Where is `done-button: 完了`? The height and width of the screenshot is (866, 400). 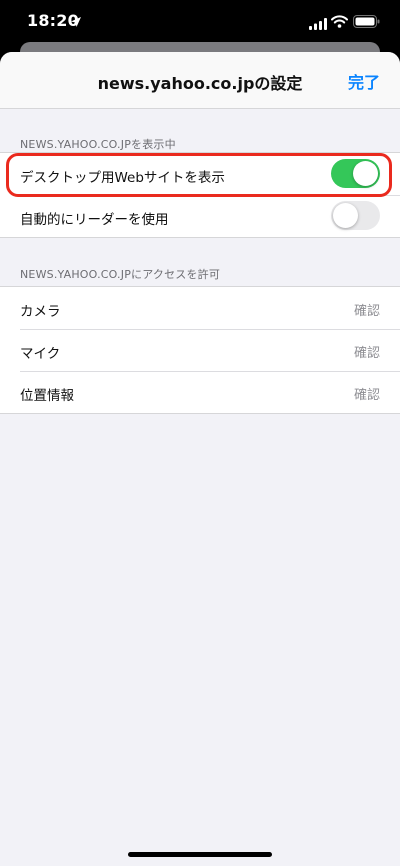
done-button: 完了 is located at coordinates (364, 81).